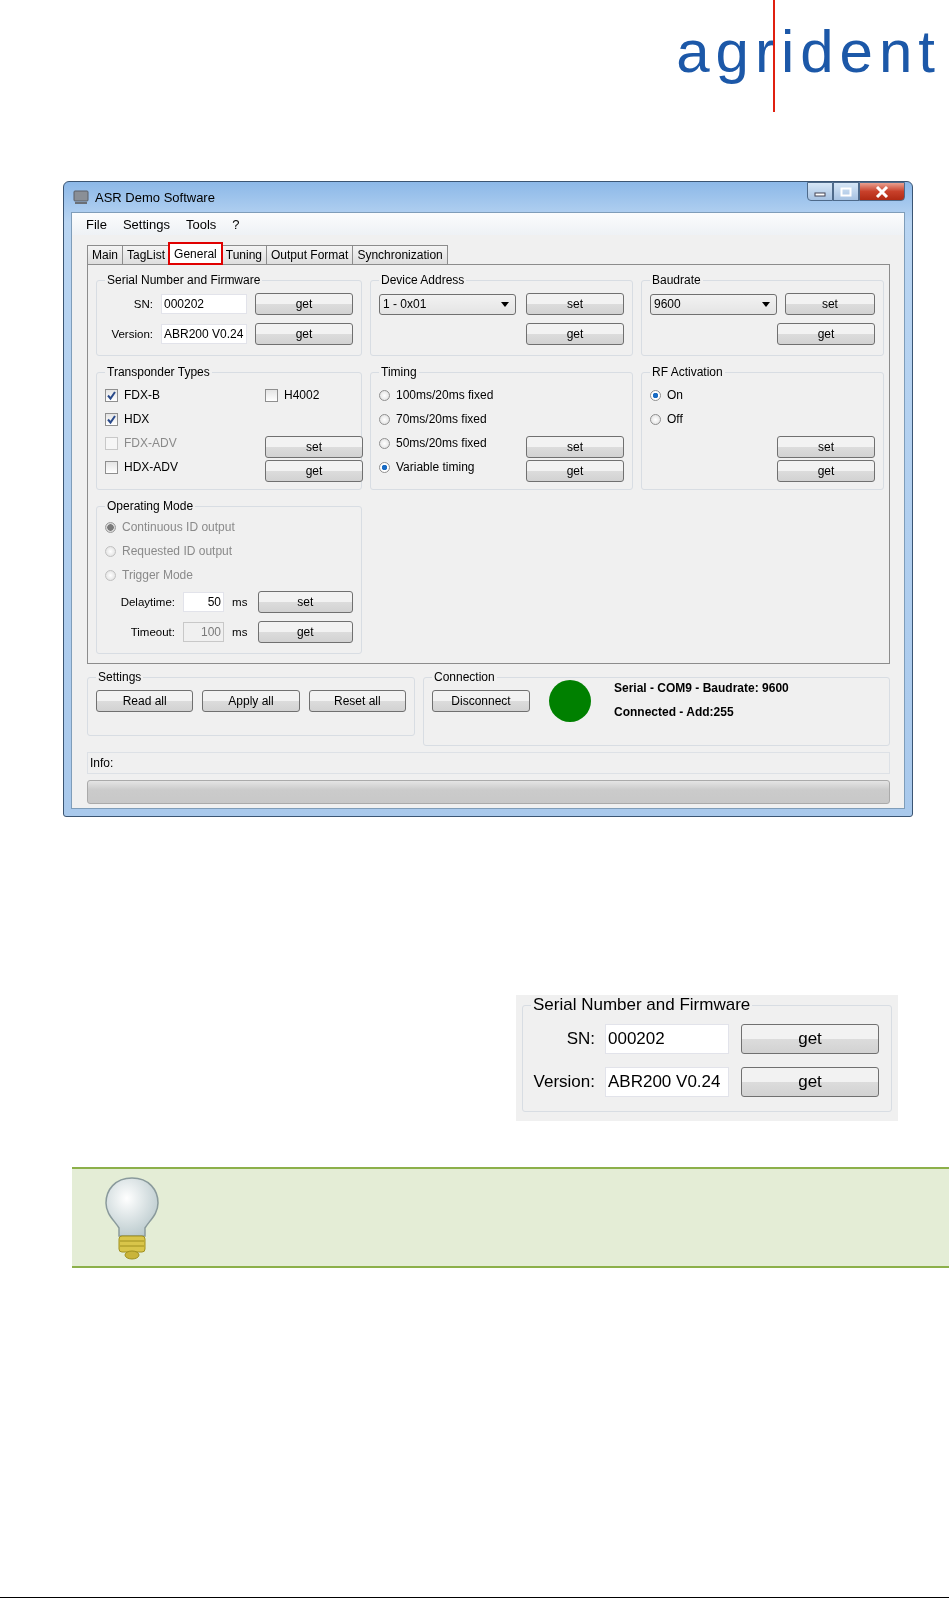  What do you see at coordinates (158, 372) in the screenshot?
I see `group-title: Transponder Types` at bounding box center [158, 372].